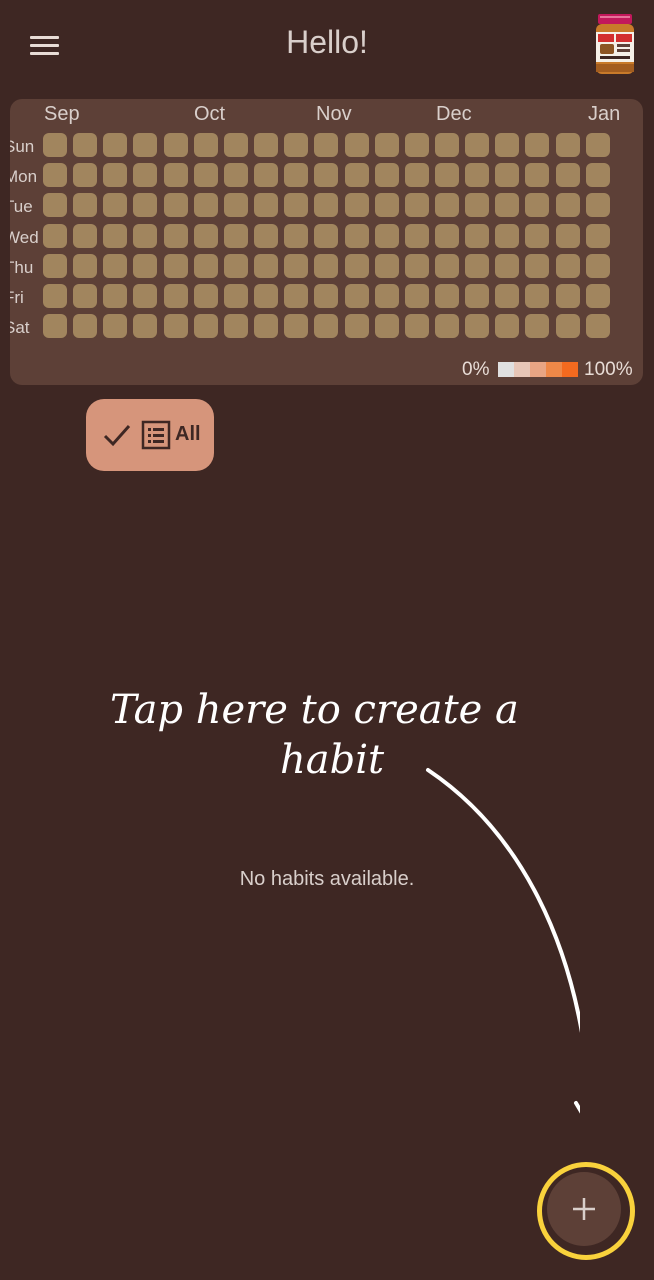 This screenshot has width=654, height=1280. What do you see at coordinates (584, 1209) in the screenshot?
I see `add-habit-button` at bounding box center [584, 1209].